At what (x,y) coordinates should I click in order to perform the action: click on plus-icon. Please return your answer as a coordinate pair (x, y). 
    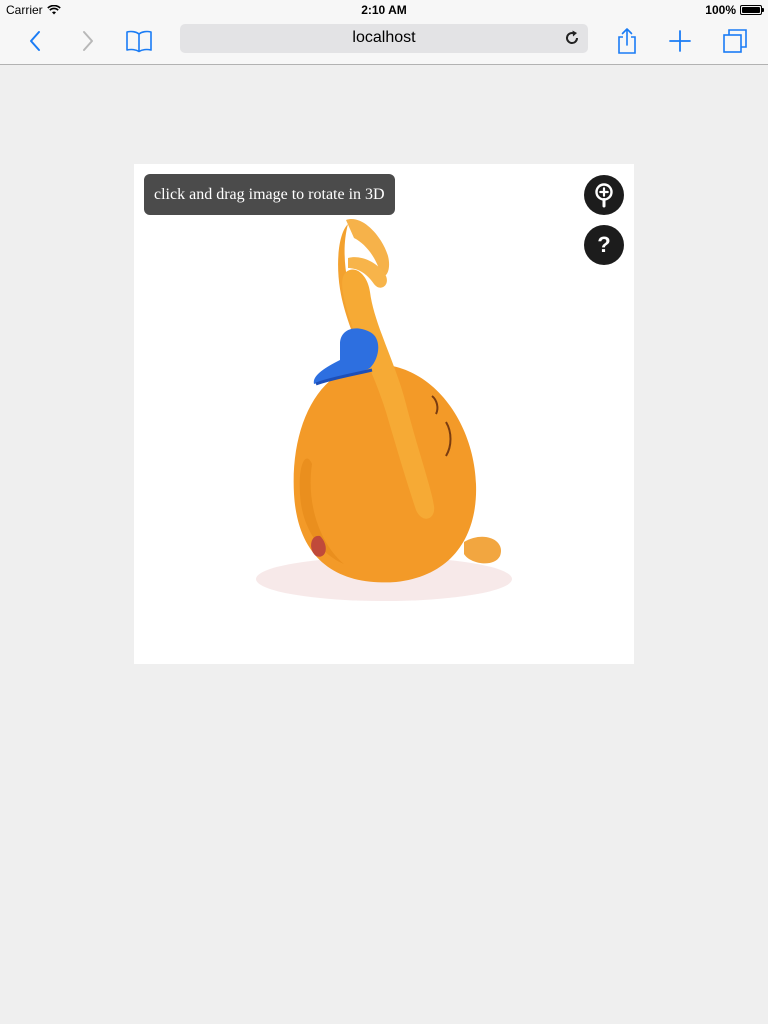
    Looking at the image, I should click on (680, 41).